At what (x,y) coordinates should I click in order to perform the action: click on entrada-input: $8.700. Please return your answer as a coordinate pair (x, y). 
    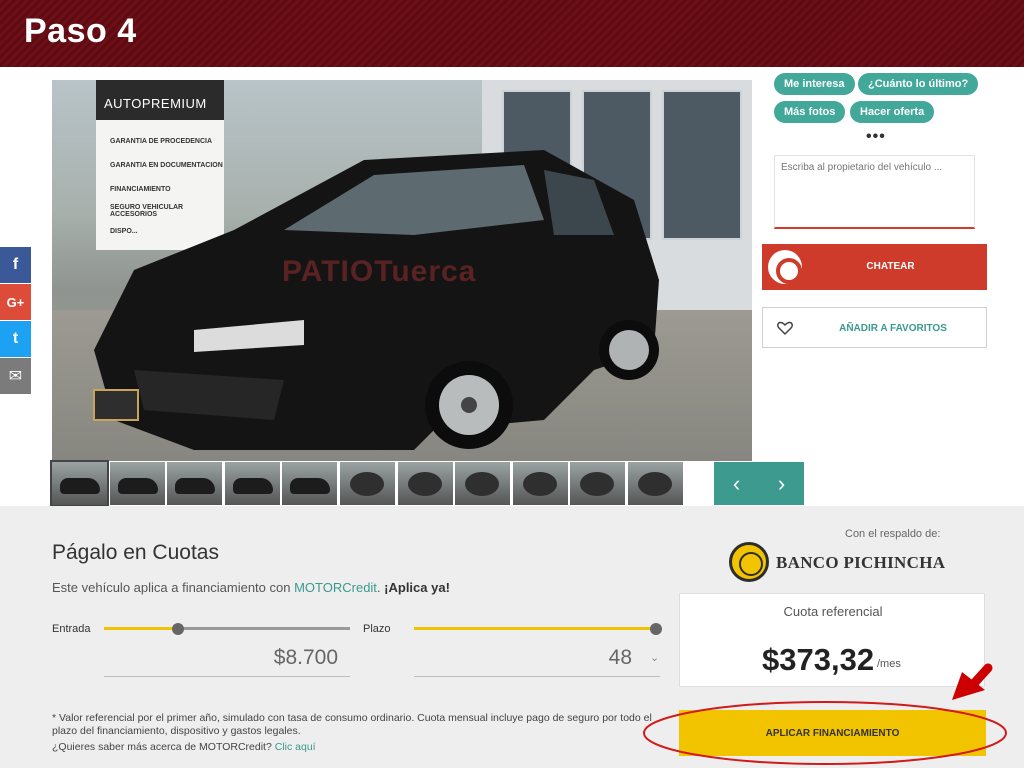
    Looking at the image, I should click on (227, 659).